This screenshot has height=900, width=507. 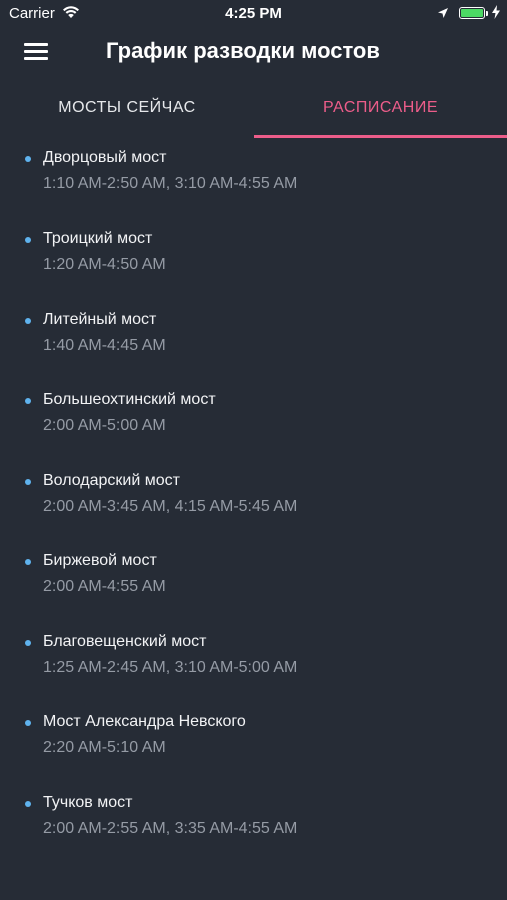 I want to click on list-item: Биржевой мост 2:00 AM-4:55 AM, so click(x=253, y=585).